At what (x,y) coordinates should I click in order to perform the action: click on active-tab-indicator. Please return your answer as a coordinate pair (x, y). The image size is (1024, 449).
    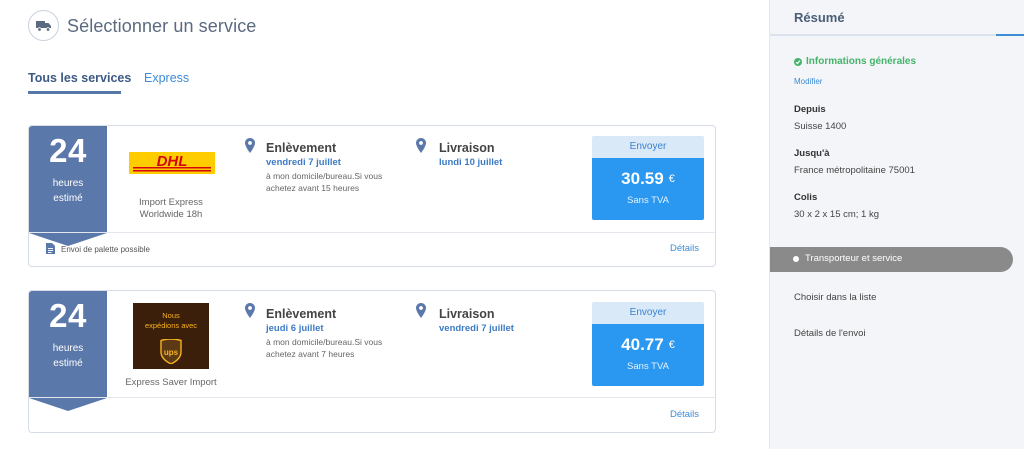
    Looking at the image, I should click on (74, 92).